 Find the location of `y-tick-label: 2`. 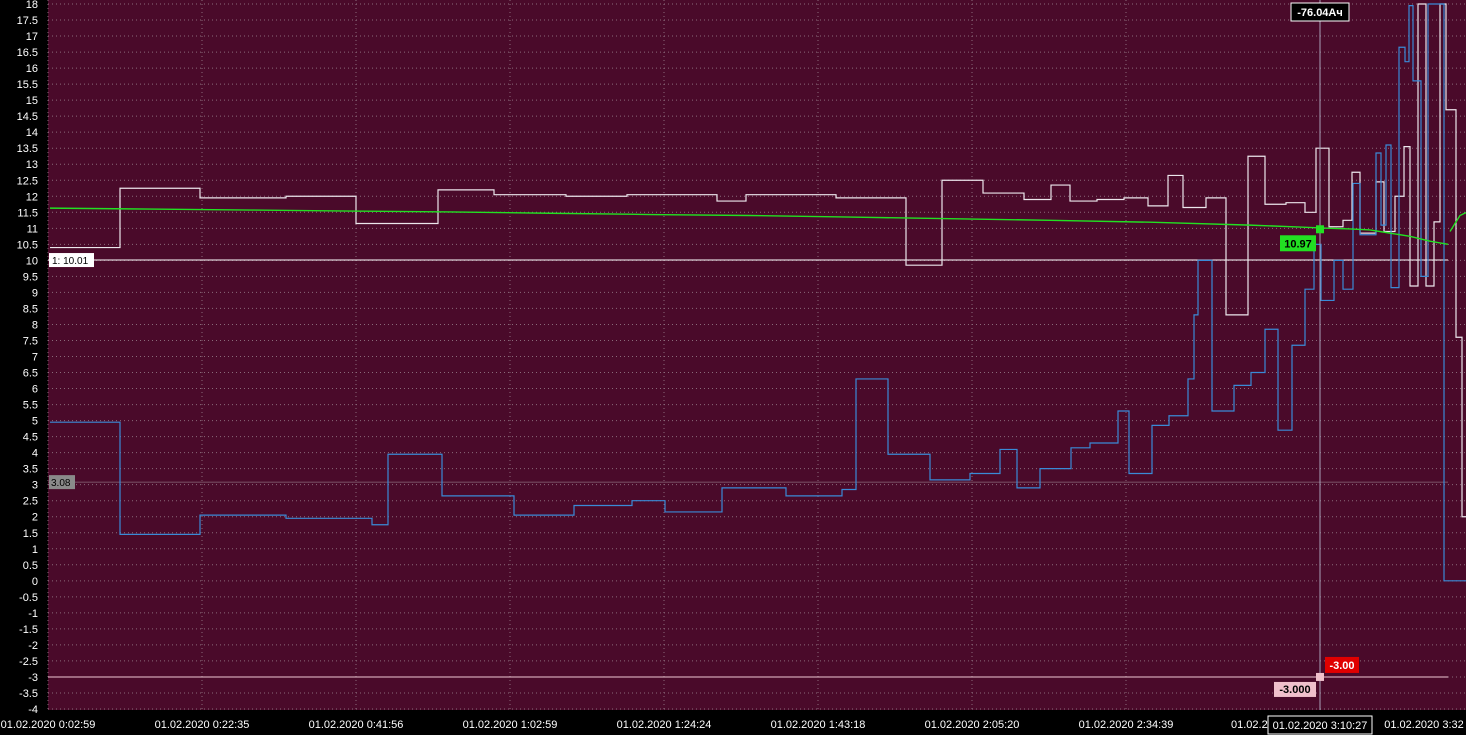

y-tick-label: 2 is located at coordinates (35, 518).